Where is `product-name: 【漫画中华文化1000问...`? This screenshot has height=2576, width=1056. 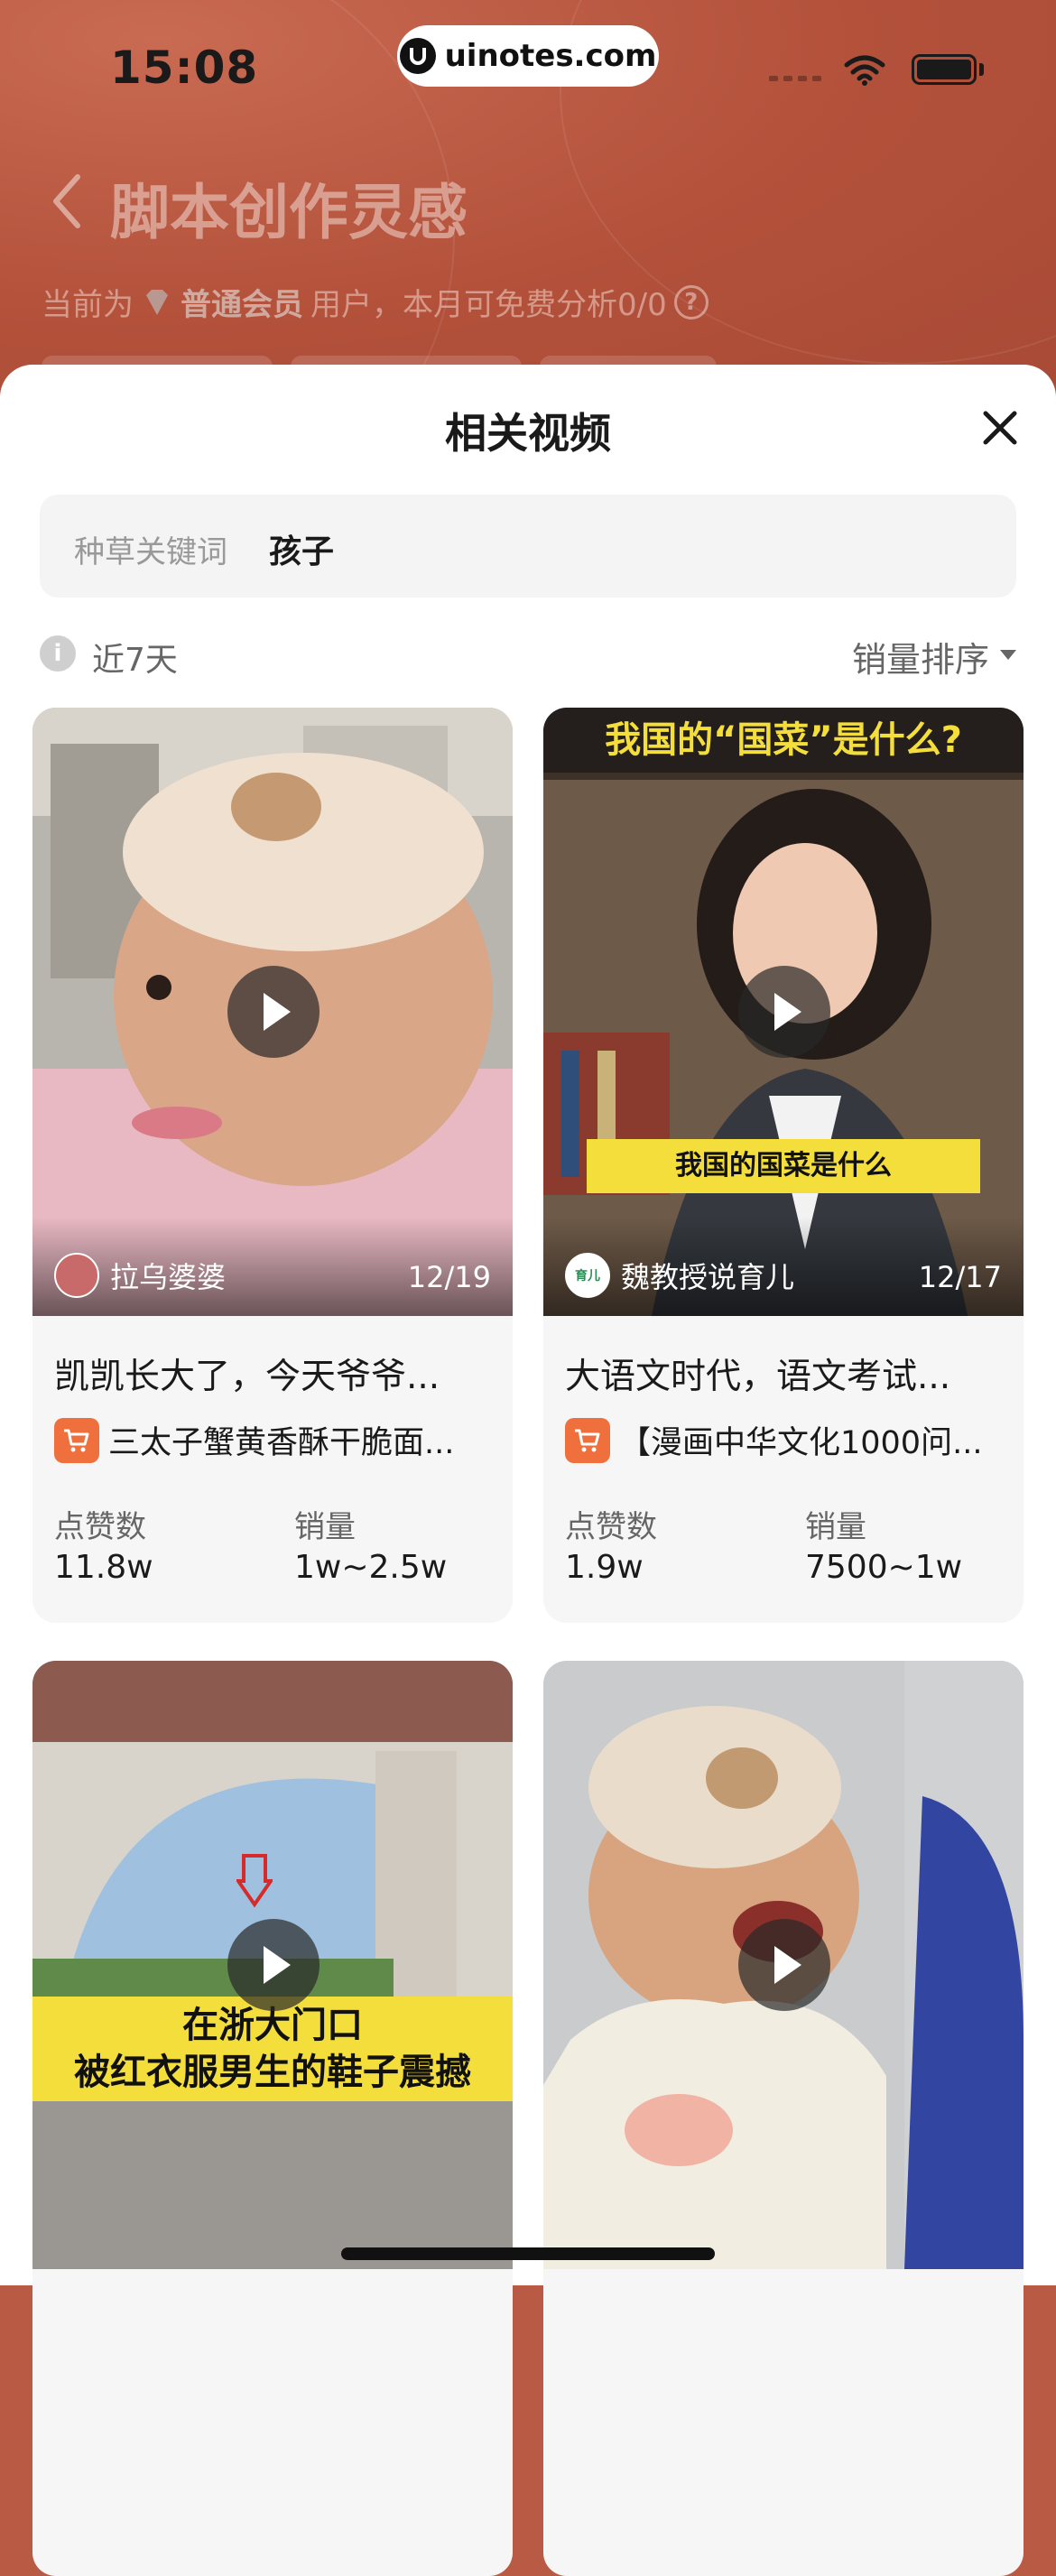
product-name: 【漫画中华文化1000问... is located at coordinates (801, 1443).